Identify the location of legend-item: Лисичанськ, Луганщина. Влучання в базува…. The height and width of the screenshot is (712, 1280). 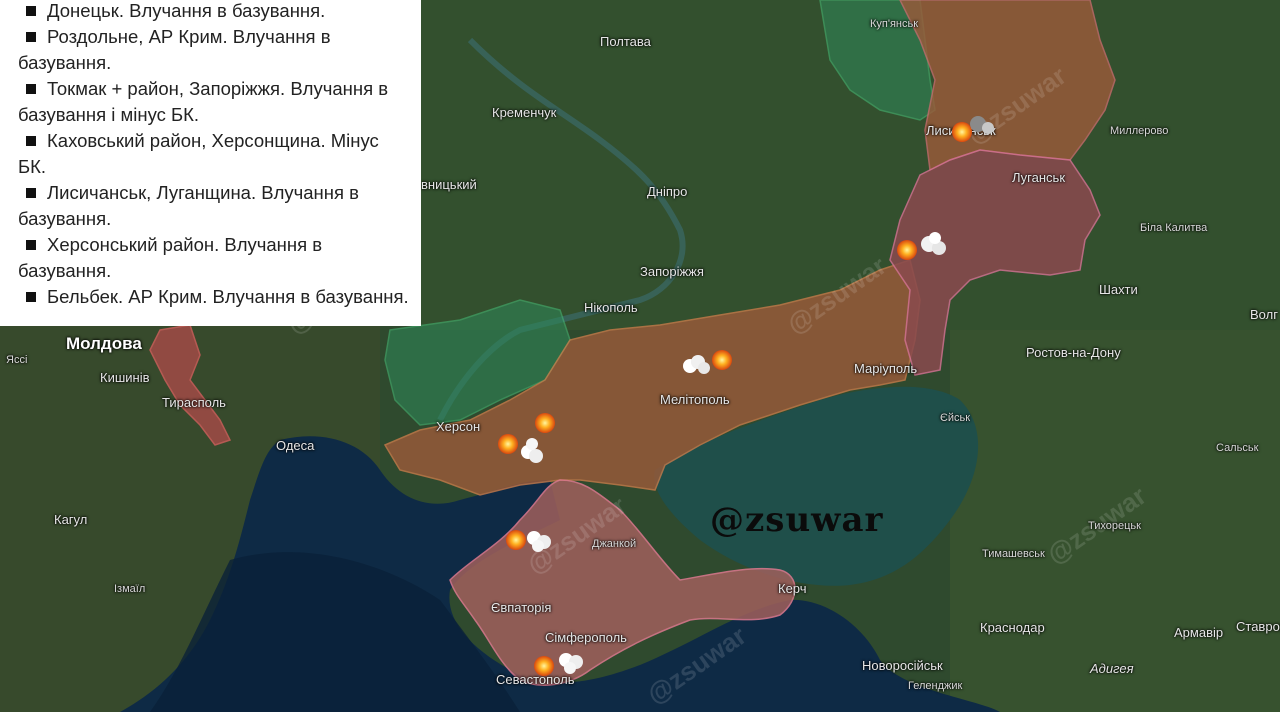
(214, 206).